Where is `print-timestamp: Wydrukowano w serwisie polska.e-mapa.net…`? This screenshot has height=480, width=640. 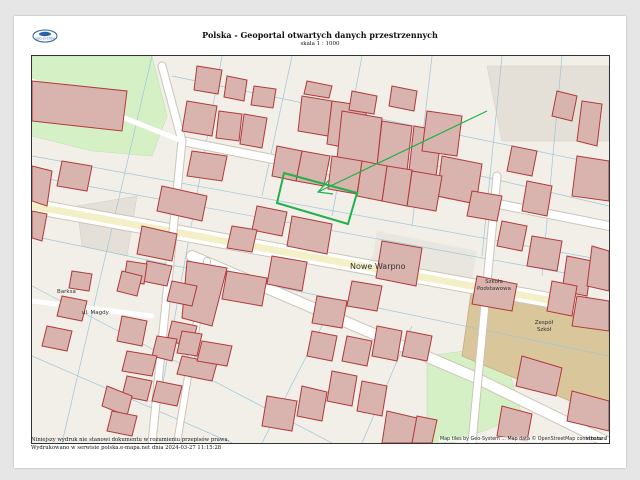 print-timestamp: Wydrukowano w serwisie polska.e-mapa.net… is located at coordinates (126, 448).